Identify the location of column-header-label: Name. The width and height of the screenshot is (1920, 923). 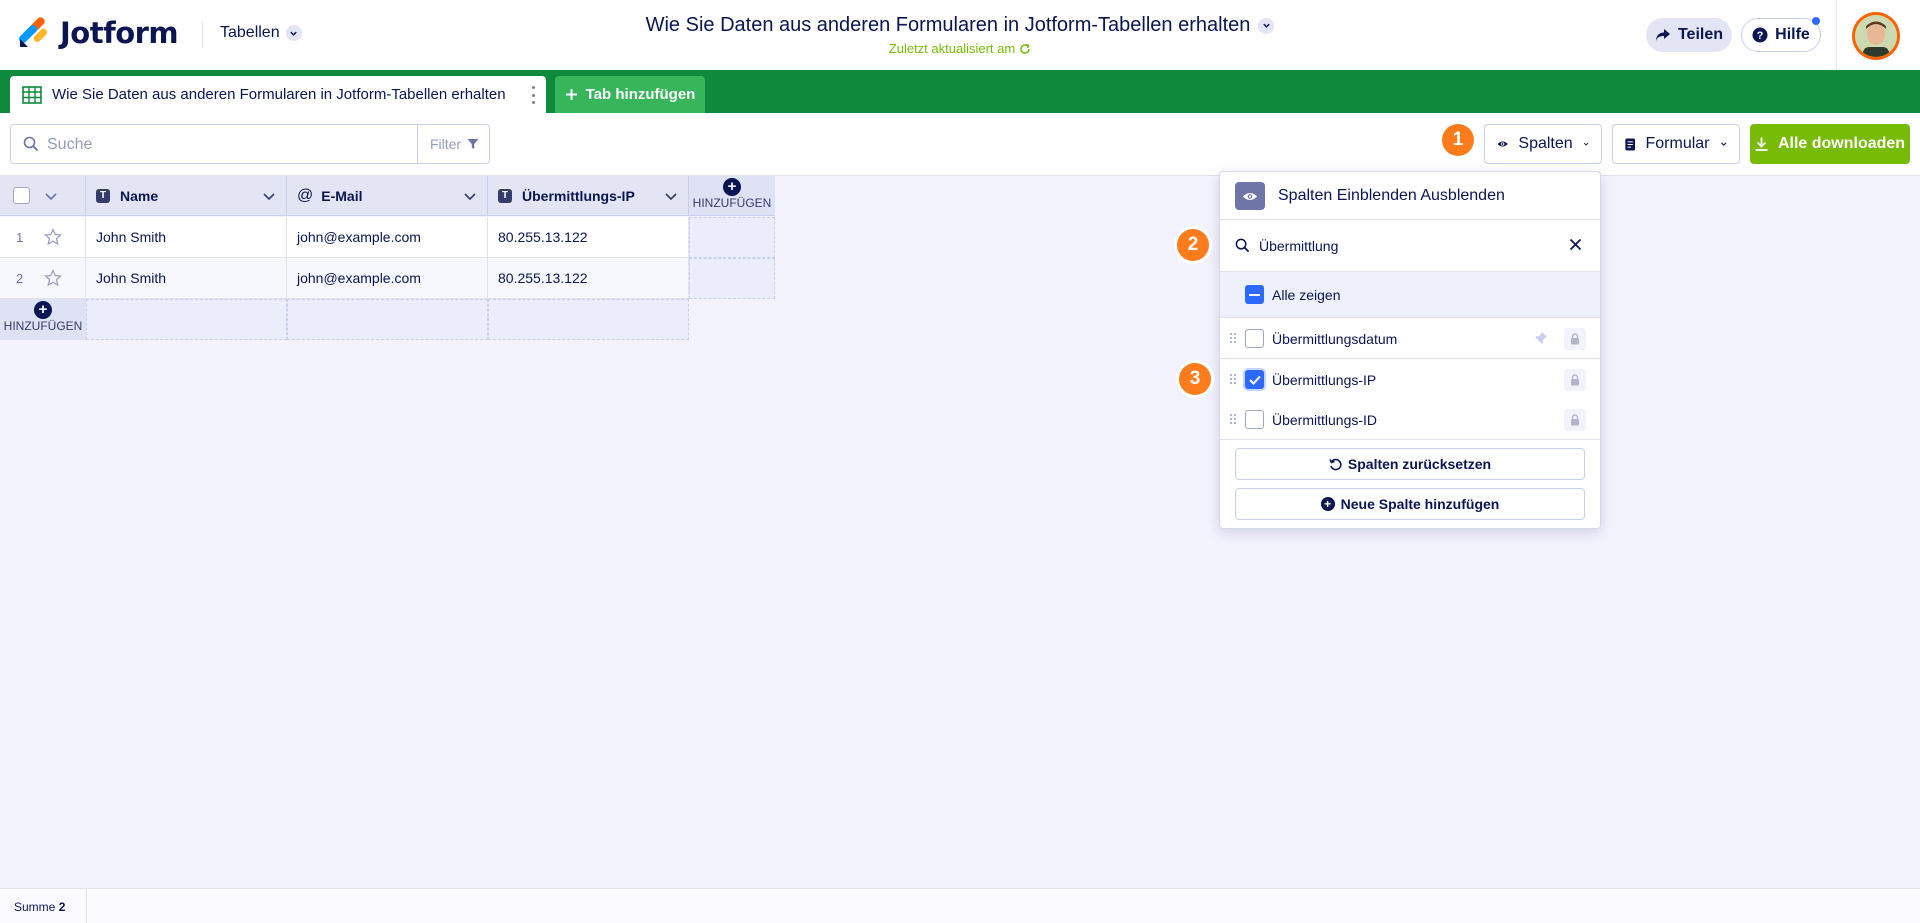
(139, 195).